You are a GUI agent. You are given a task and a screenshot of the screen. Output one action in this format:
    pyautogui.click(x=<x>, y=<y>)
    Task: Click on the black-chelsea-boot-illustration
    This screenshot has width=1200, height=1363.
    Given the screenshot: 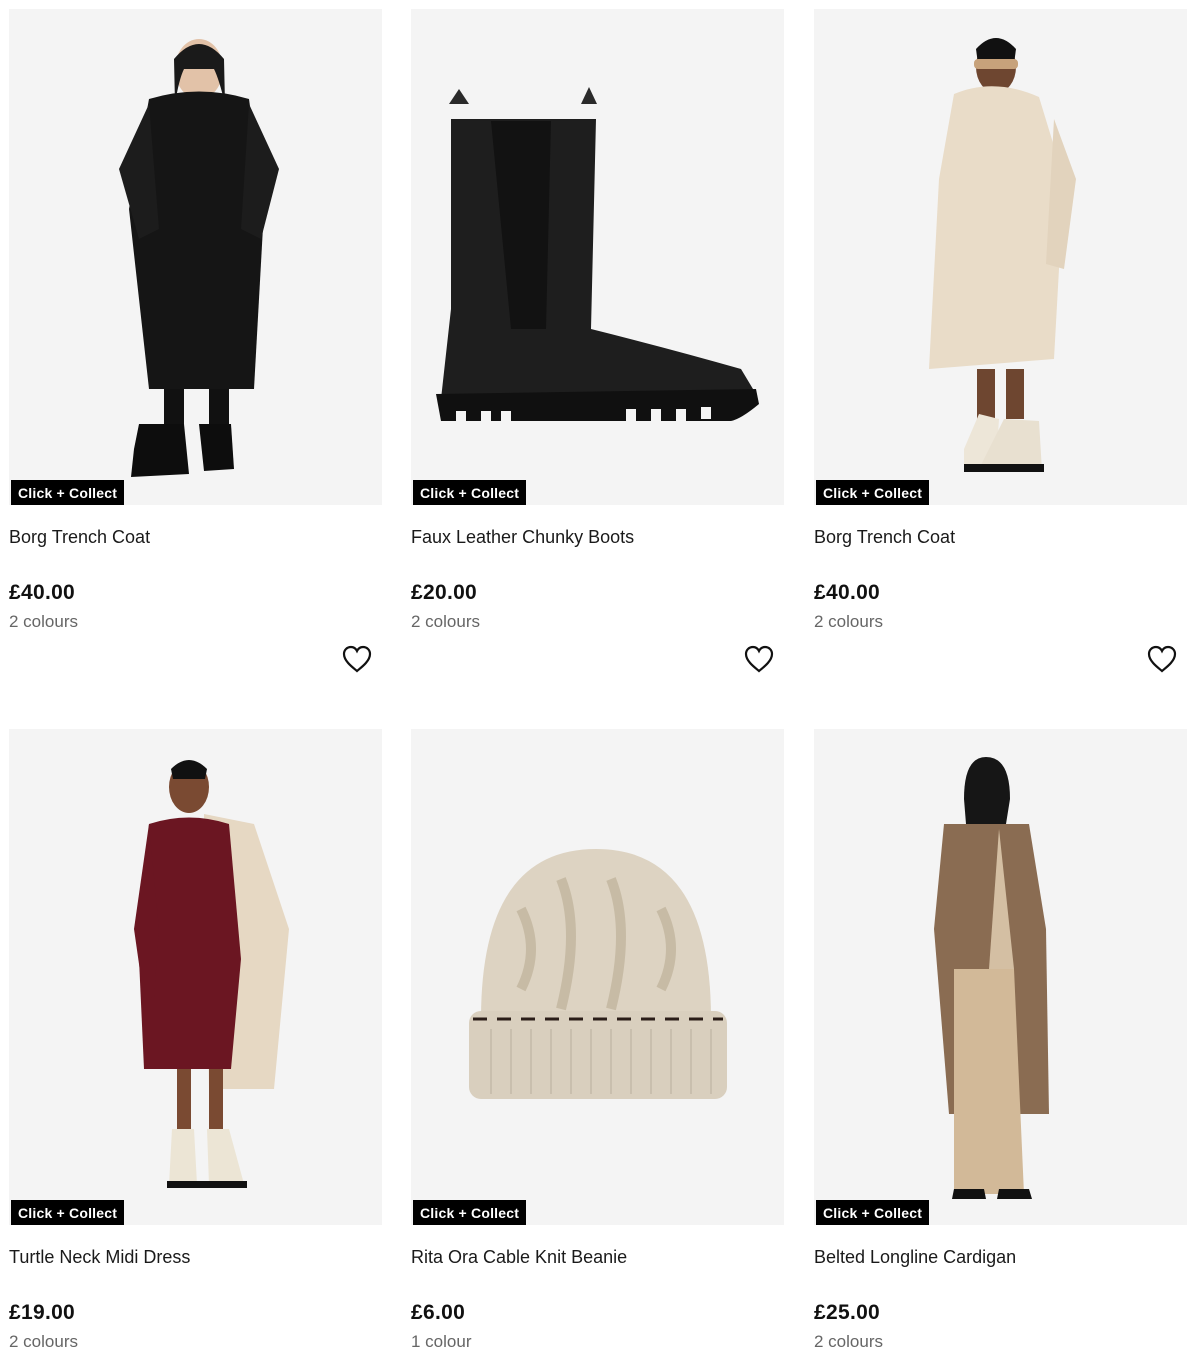 What is the action you would take?
    pyautogui.click(x=597, y=257)
    